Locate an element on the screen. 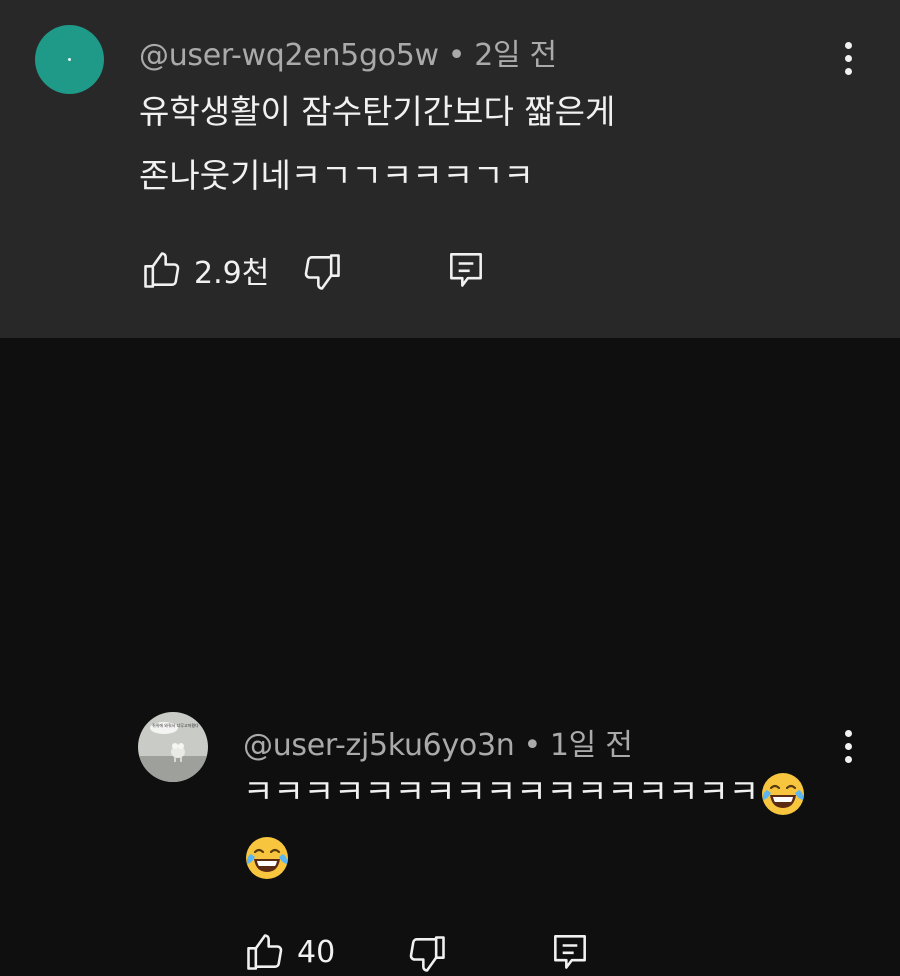  comment-meta: @user-wq2en5go5w • 2일 전 is located at coordinates (348, 52).